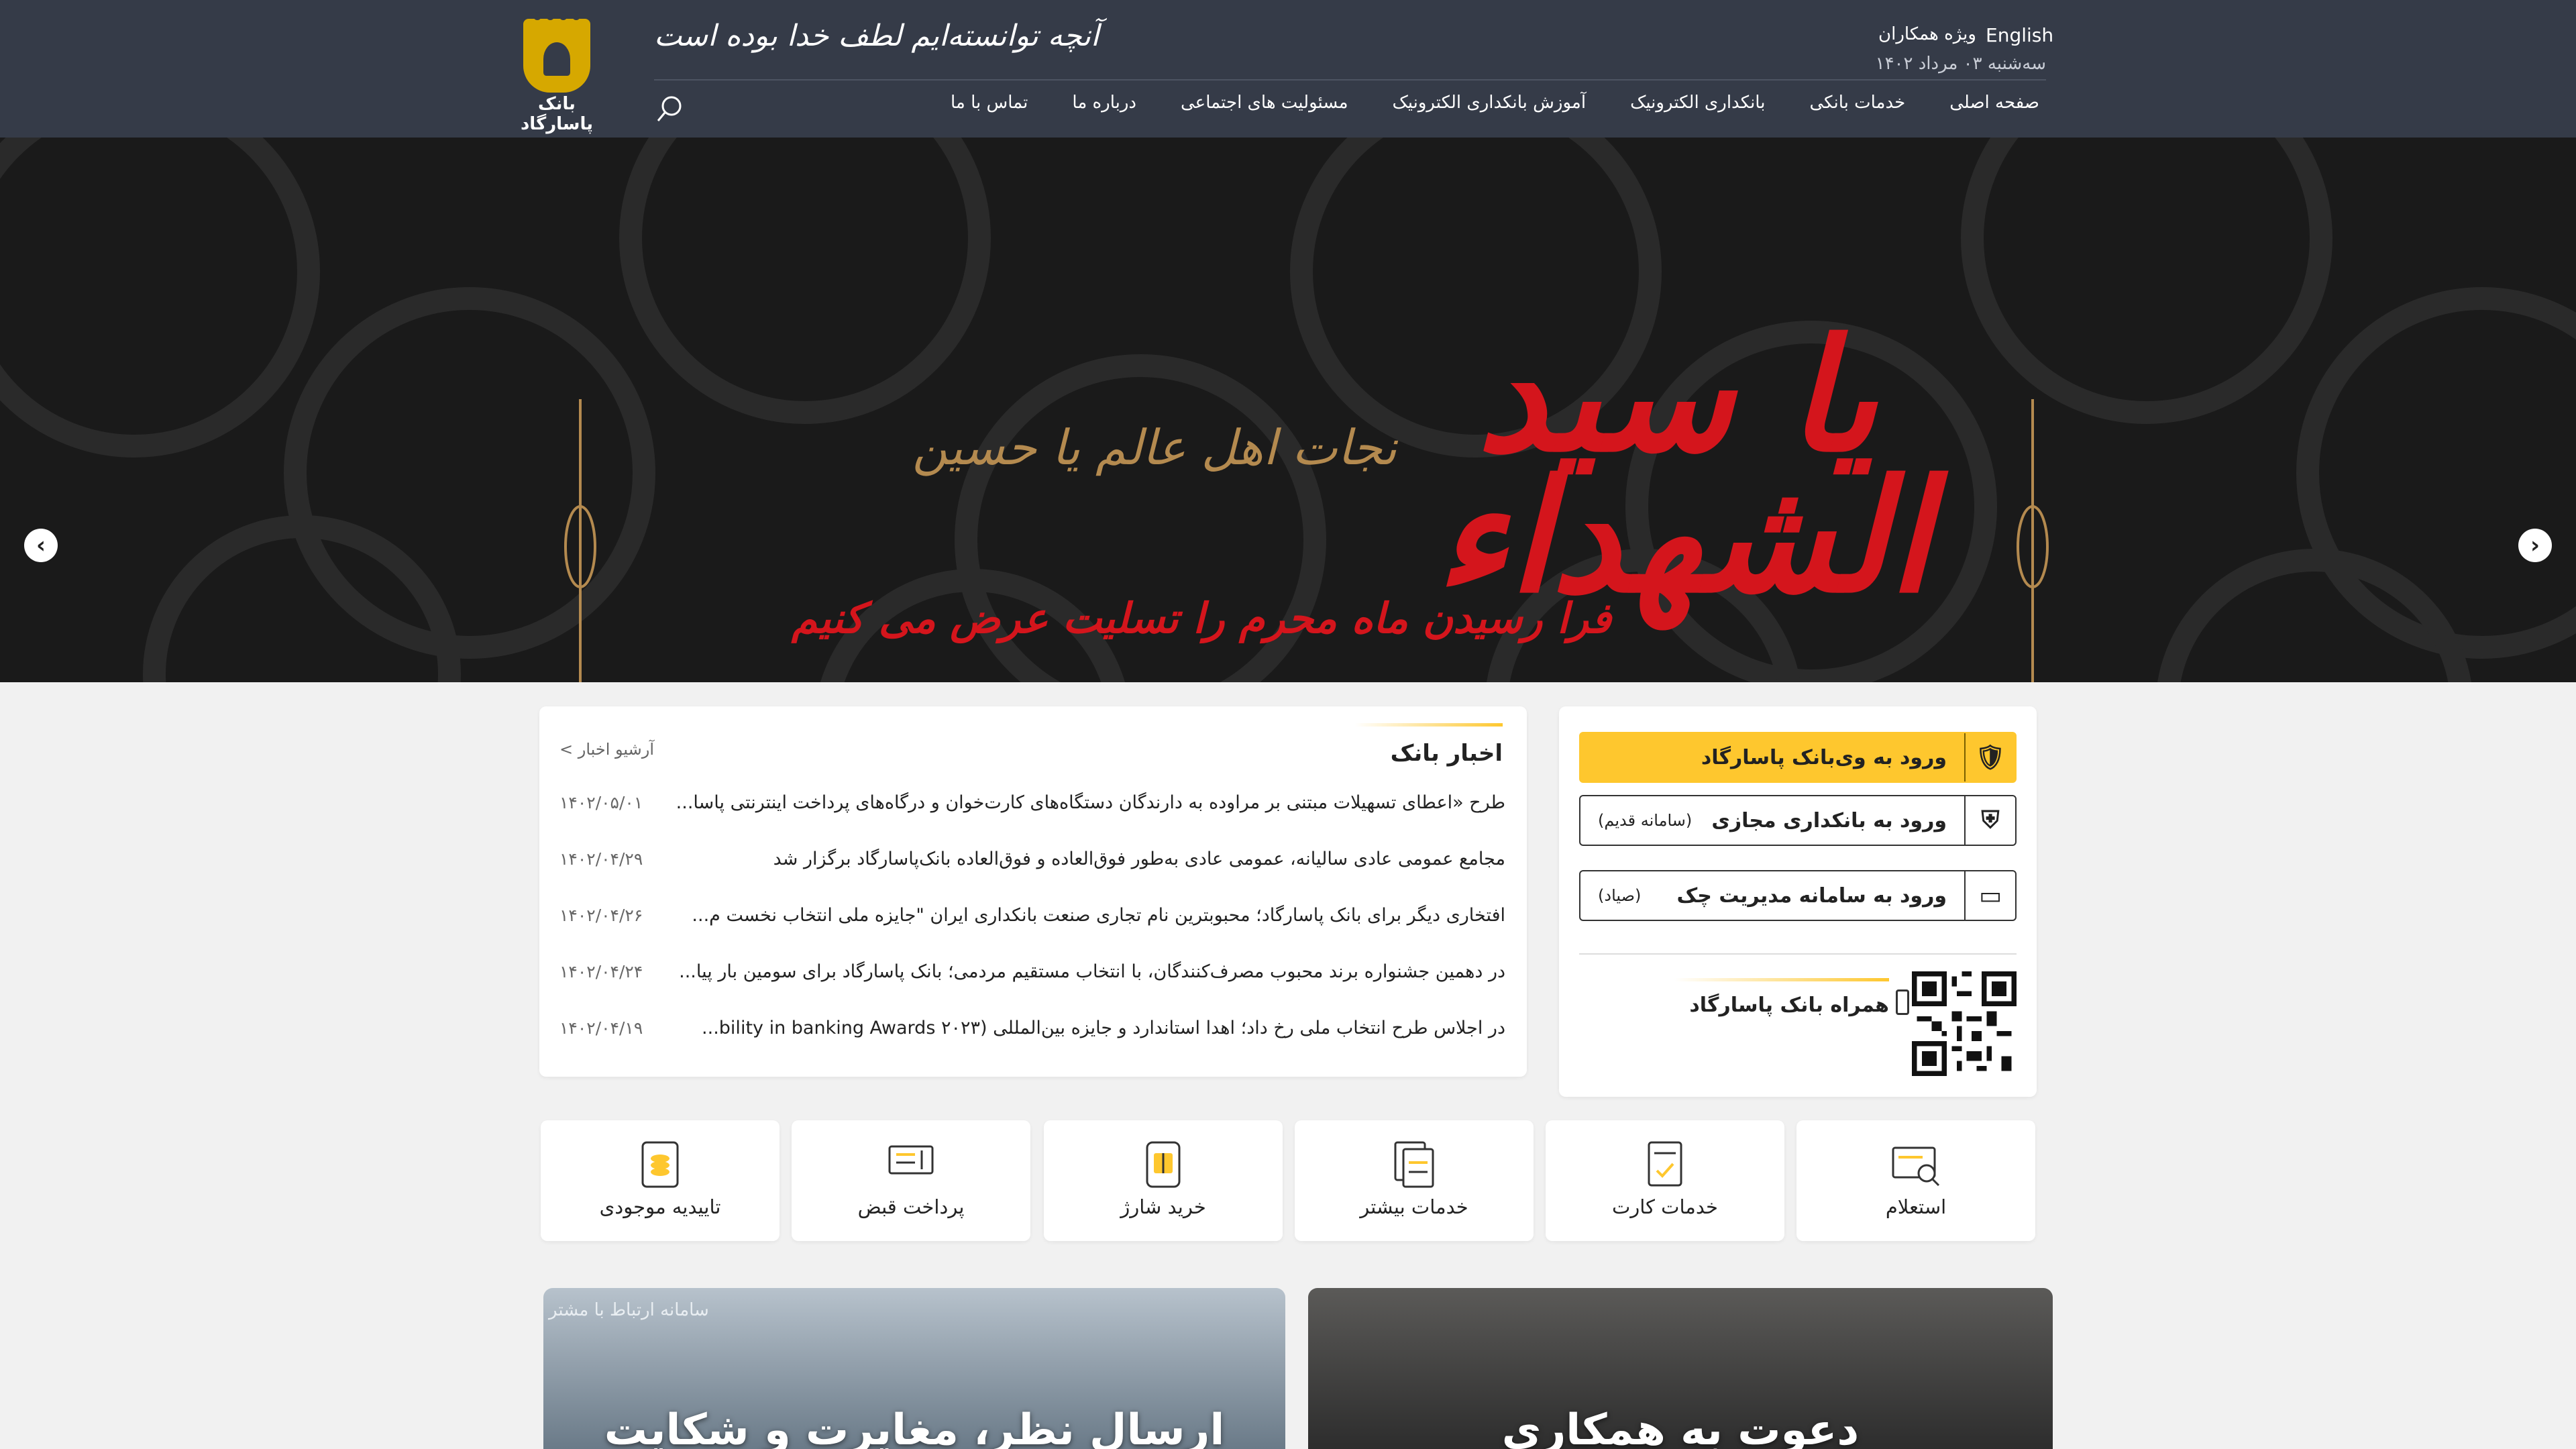 The width and height of the screenshot is (2576, 1449). I want to click on service-label: استعلام, so click(1916, 1206).